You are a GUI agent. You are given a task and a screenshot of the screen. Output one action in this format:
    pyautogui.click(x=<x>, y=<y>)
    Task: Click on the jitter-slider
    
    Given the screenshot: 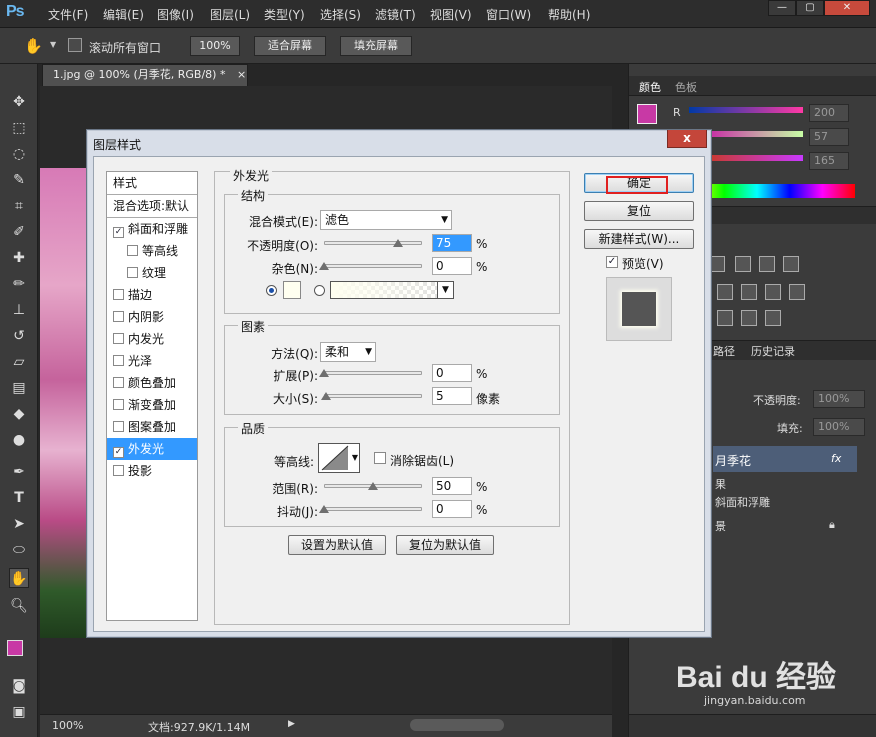 What is the action you would take?
    pyautogui.click(x=373, y=509)
    